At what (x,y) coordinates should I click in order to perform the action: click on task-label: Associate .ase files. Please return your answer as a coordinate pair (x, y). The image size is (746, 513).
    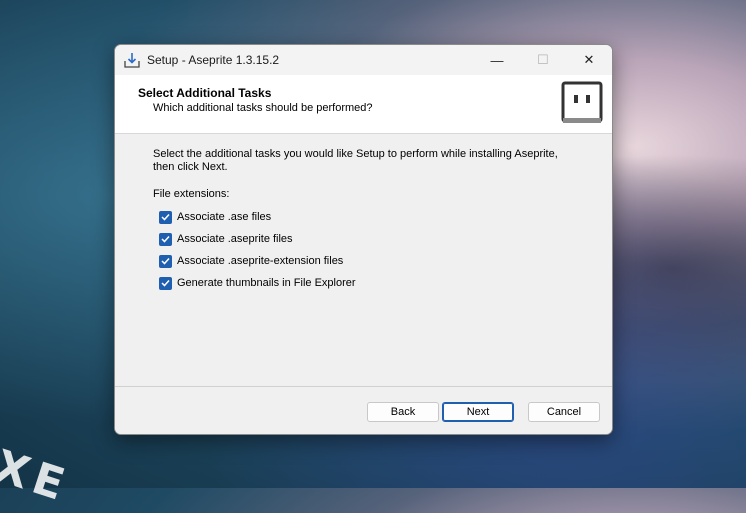
    Looking at the image, I should click on (224, 217).